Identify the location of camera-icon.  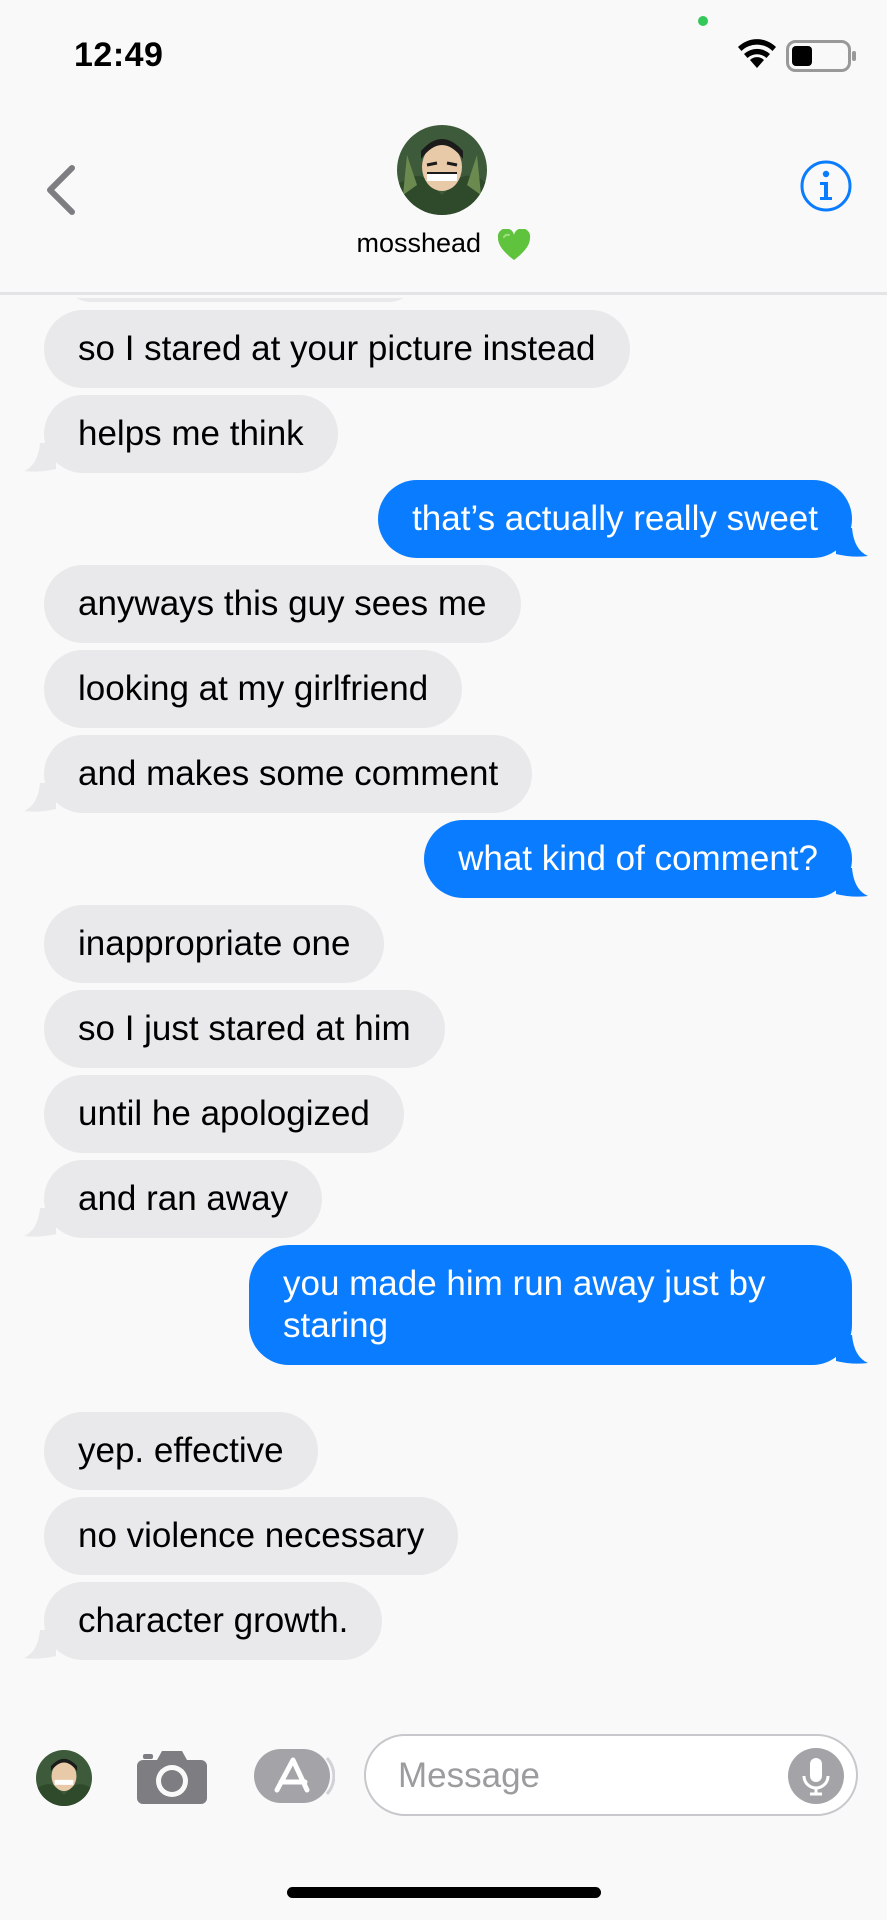
(172, 1776).